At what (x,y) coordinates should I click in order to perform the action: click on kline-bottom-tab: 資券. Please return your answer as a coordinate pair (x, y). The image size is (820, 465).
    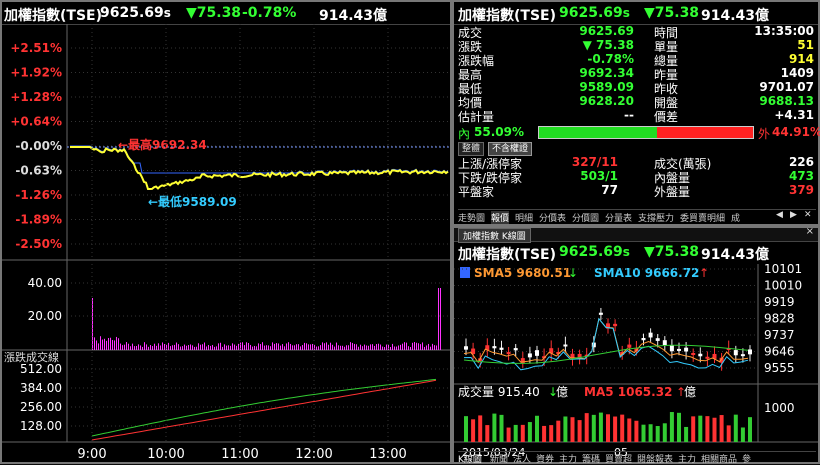
    Looking at the image, I should click on (545, 458).